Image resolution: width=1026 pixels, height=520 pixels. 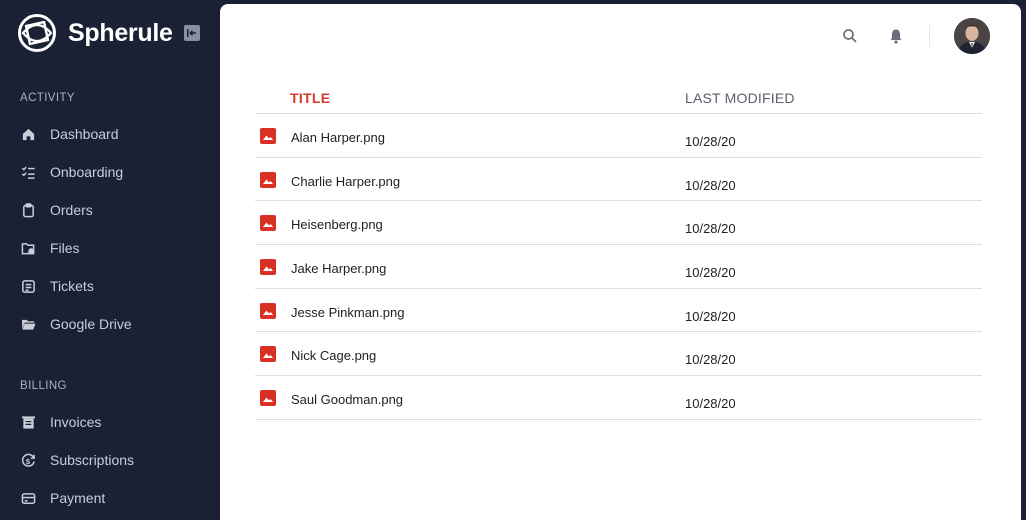 I want to click on sidebar-item-onboarding: Onboarding, so click(x=115, y=172).